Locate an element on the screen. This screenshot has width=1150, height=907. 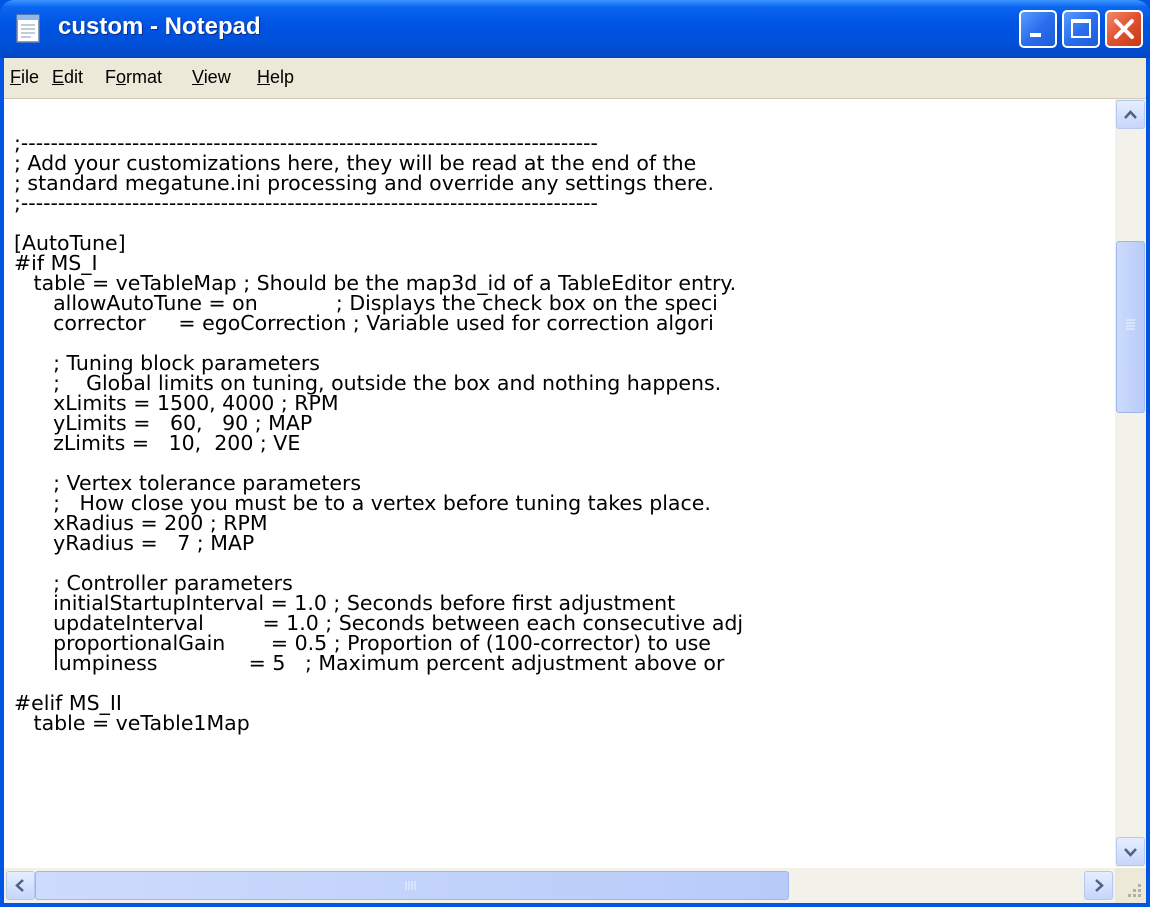
maximize-button is located at coordinates (1081, 29).